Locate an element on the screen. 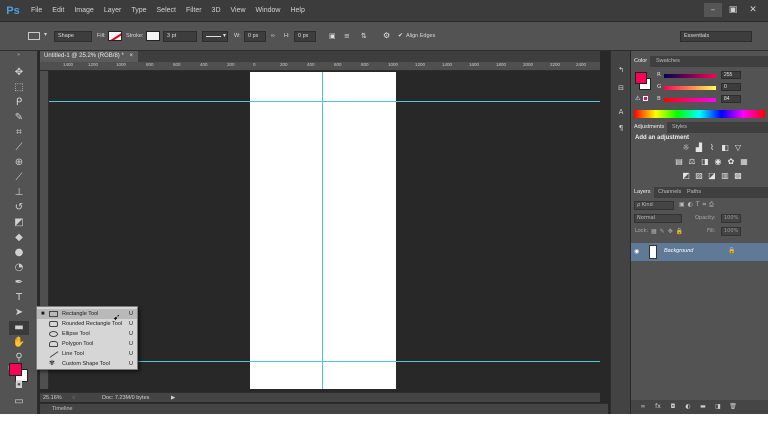  eyedropper-tool-icon: ⟋ is located at coordinates (19, 148).